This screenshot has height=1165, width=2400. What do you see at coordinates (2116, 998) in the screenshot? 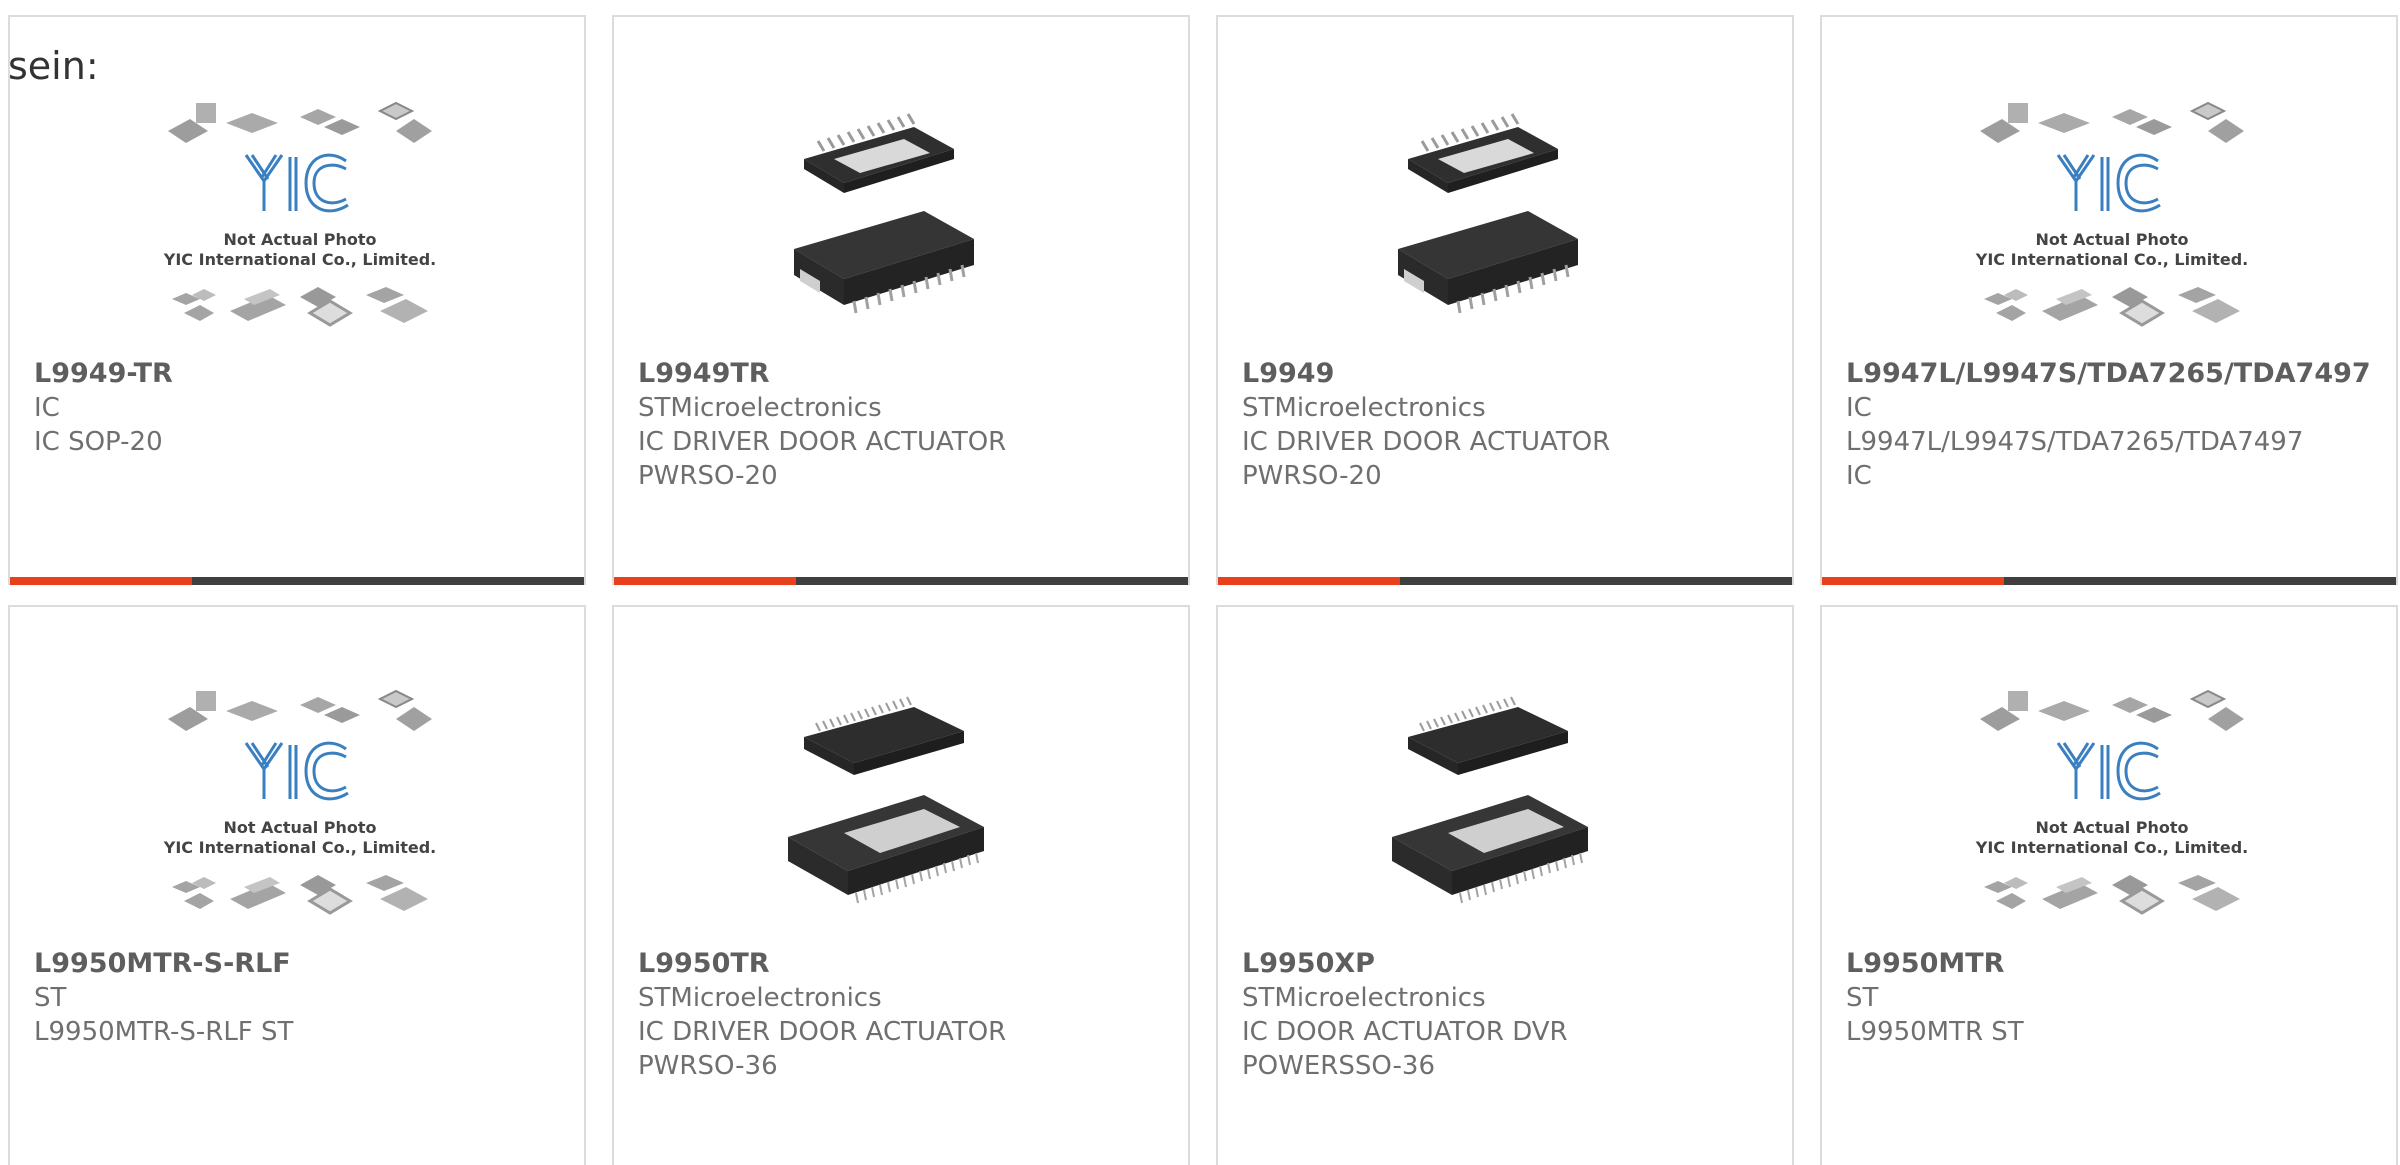
I see `product-info: L9950MTR ST L9950MTR ST` at bounding box center [2116, 998].